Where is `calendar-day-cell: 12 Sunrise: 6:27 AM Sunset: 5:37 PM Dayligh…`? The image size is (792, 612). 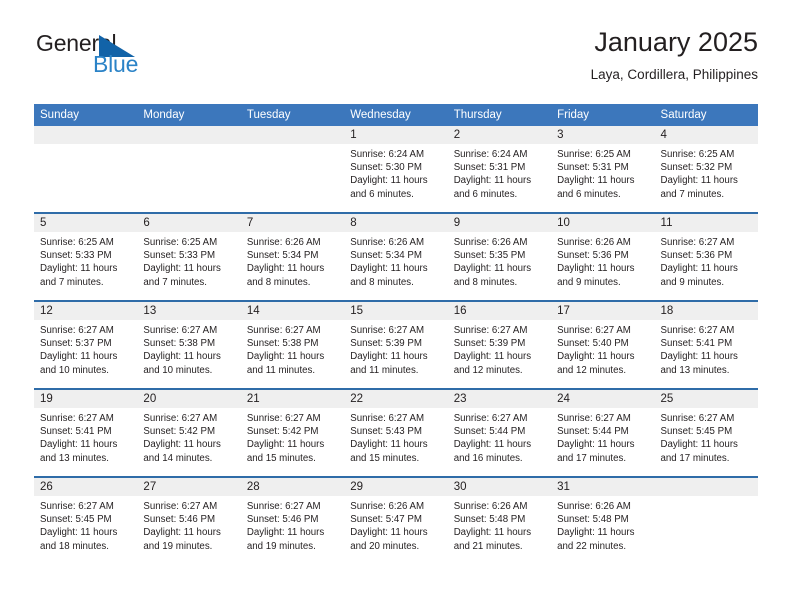
calendar-day-cell: 12 Sunrise: 6:27 AM Sunset: 5:37 PM Dayligh… is located at coordinates (86, 345).